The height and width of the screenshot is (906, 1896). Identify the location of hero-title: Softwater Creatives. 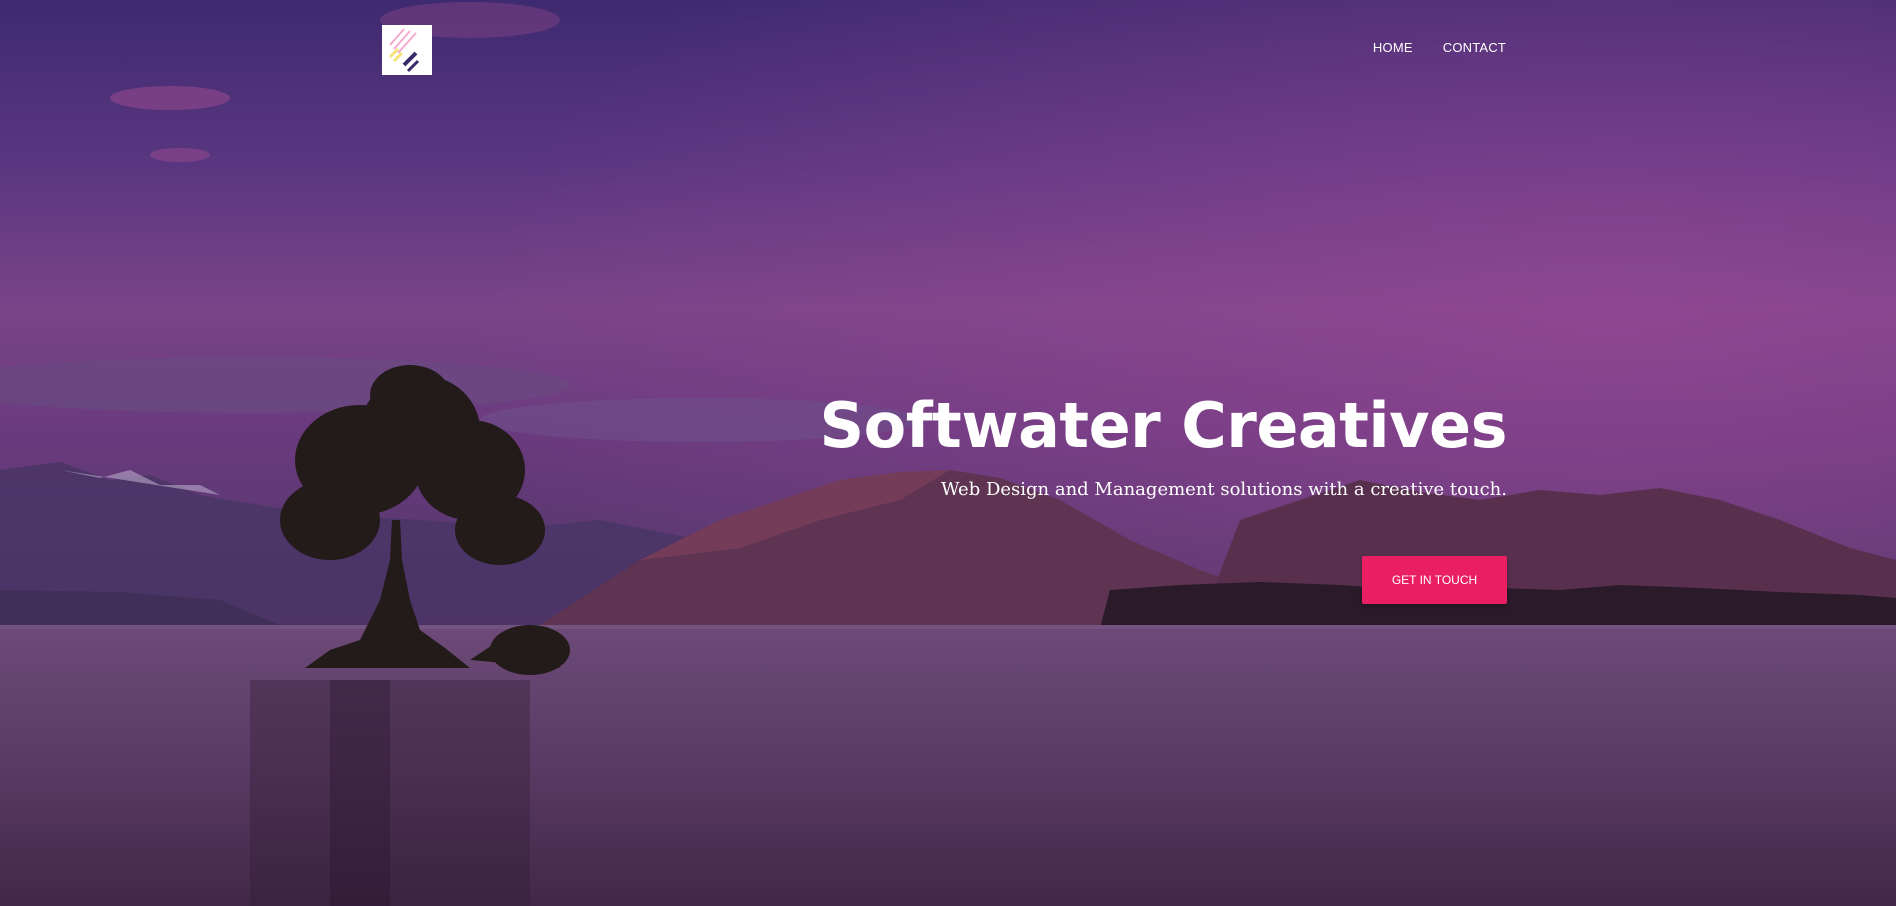
(1163, 425).